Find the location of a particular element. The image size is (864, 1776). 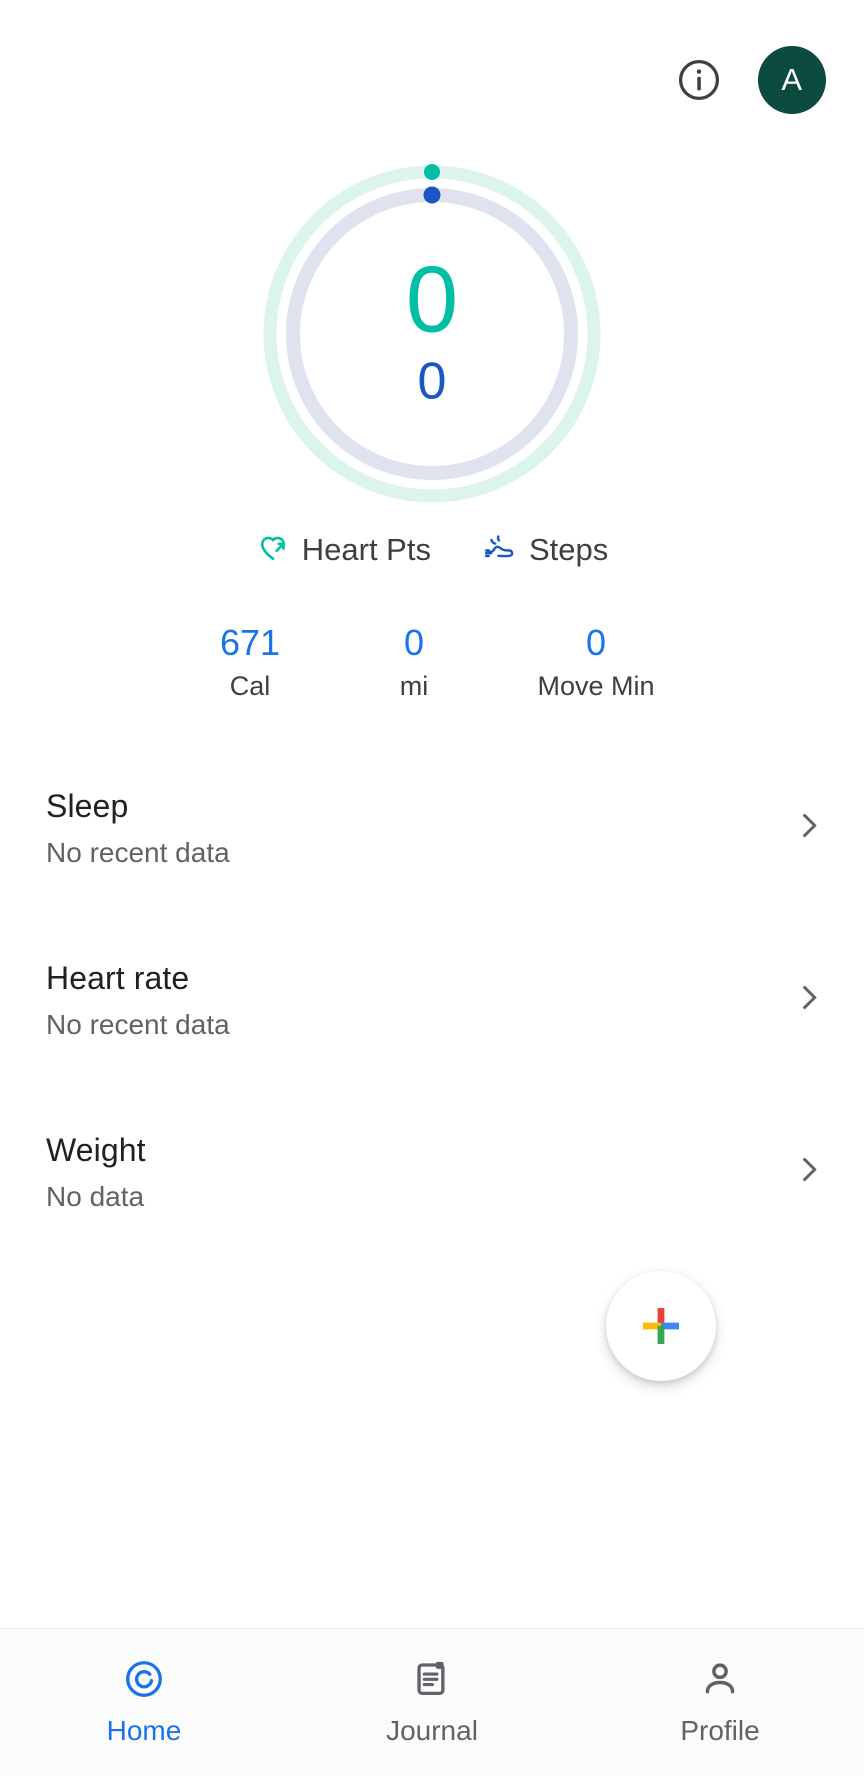

calories-unit: Cal is located at coordinates (250, 686).